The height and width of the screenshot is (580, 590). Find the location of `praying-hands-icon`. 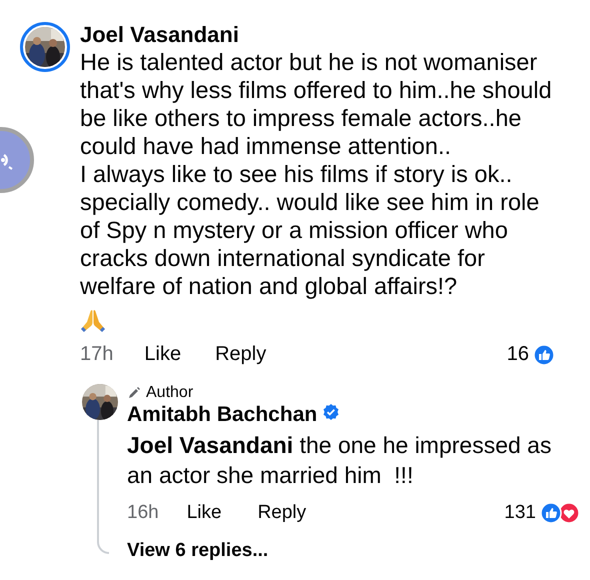

praying-hands-icon is located at coordinates (93, 320).